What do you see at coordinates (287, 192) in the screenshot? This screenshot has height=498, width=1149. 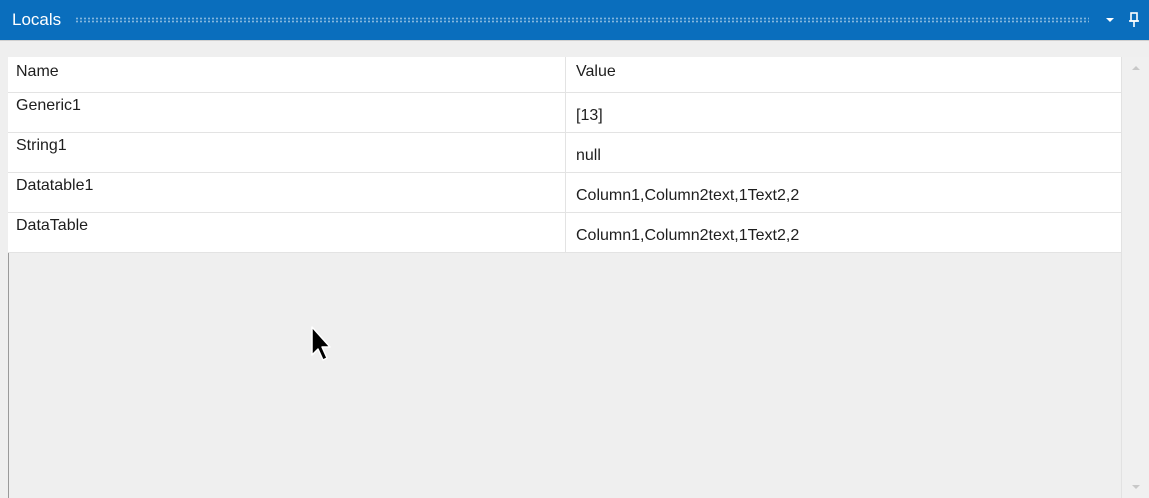 I see `variable-name: Datatable1` at bounding box center [287, 192].